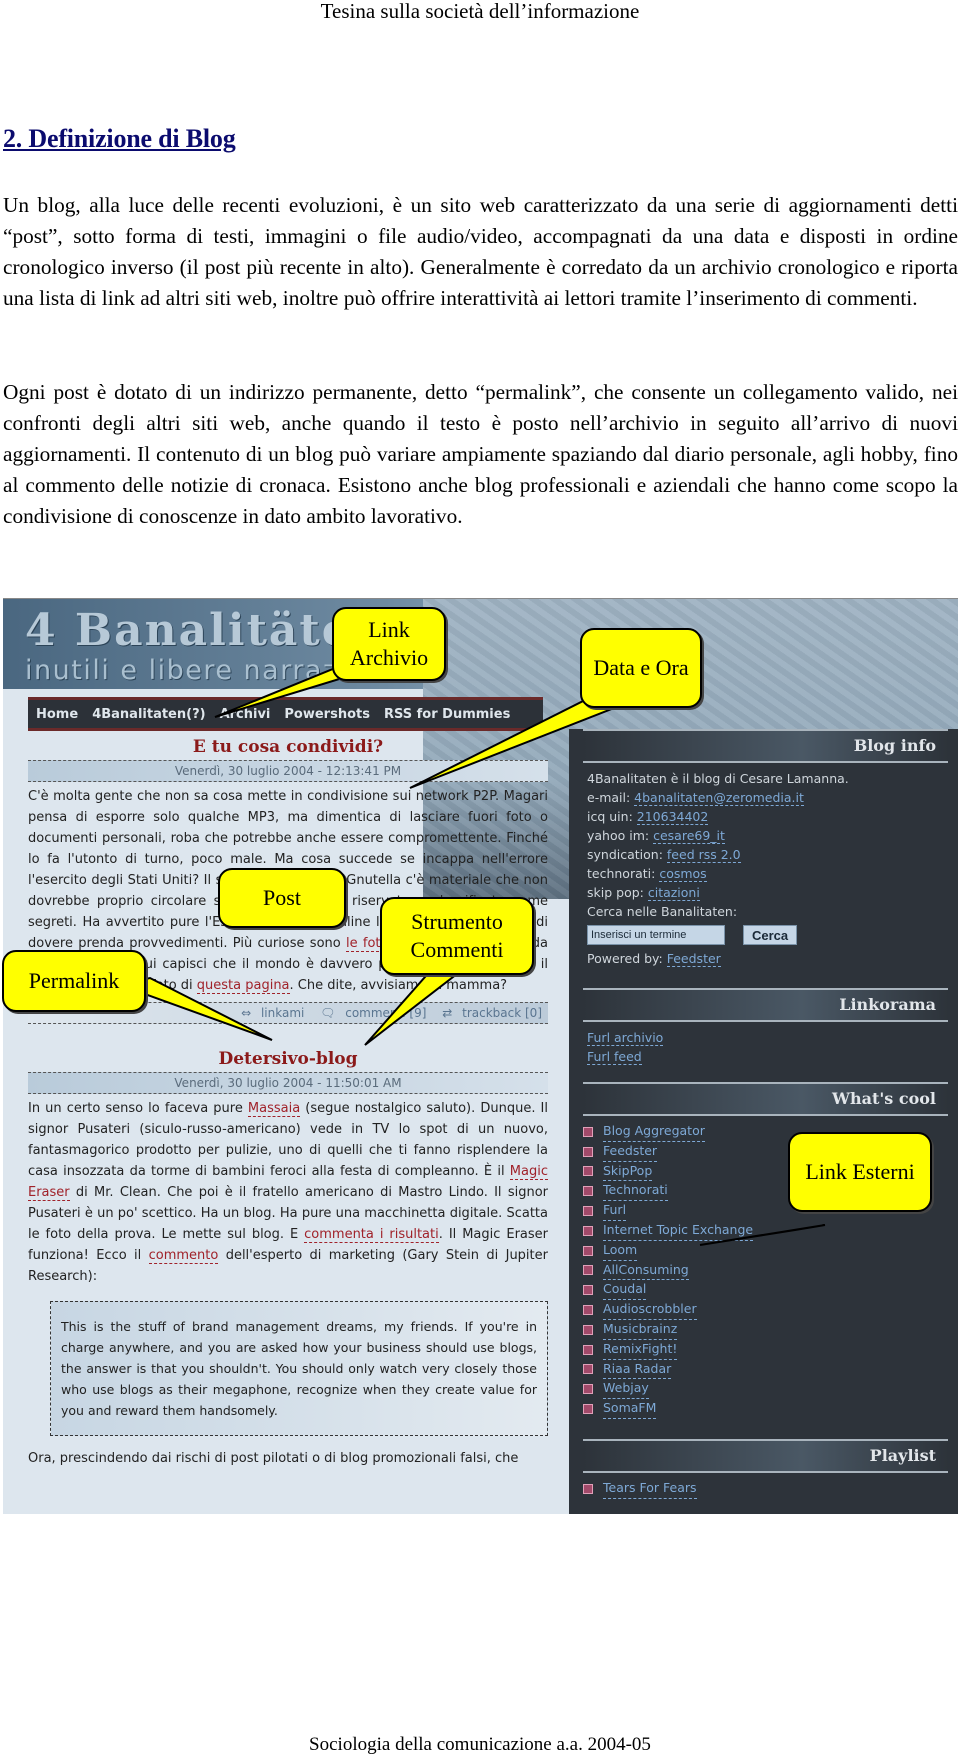 Image resolution: width=960 pixels, height=1762 pixels. I want to click on external-link: Musicbrainz, so click(640, 1330).